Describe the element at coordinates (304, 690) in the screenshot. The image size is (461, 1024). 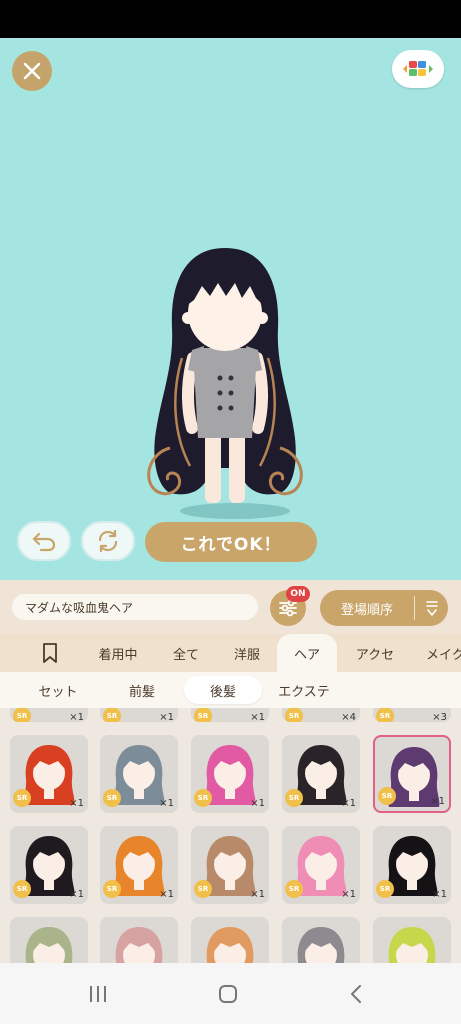
I see `subtab-extensions: エクステ` at that location.